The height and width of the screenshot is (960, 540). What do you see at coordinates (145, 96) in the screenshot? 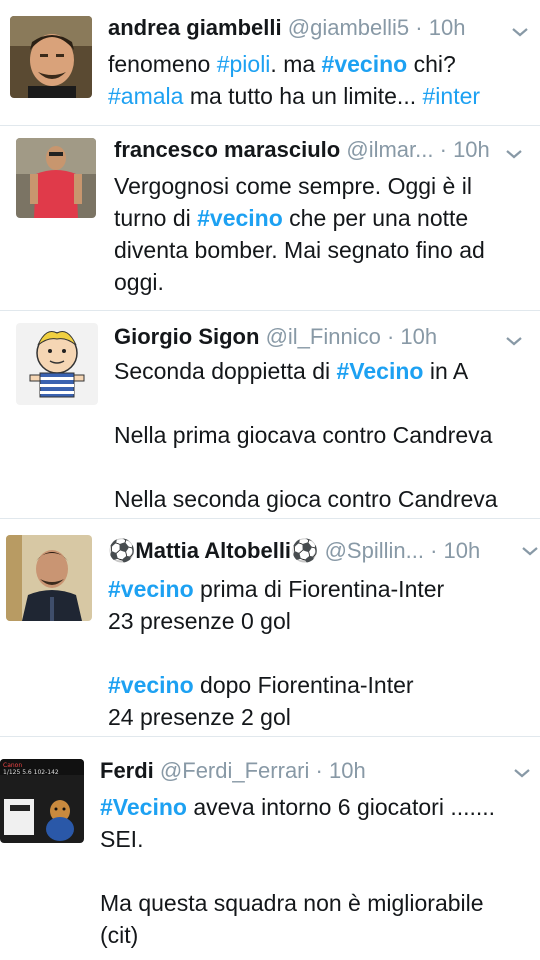
I see `hashtag-link: #amala` at bounding box center [145, 96].